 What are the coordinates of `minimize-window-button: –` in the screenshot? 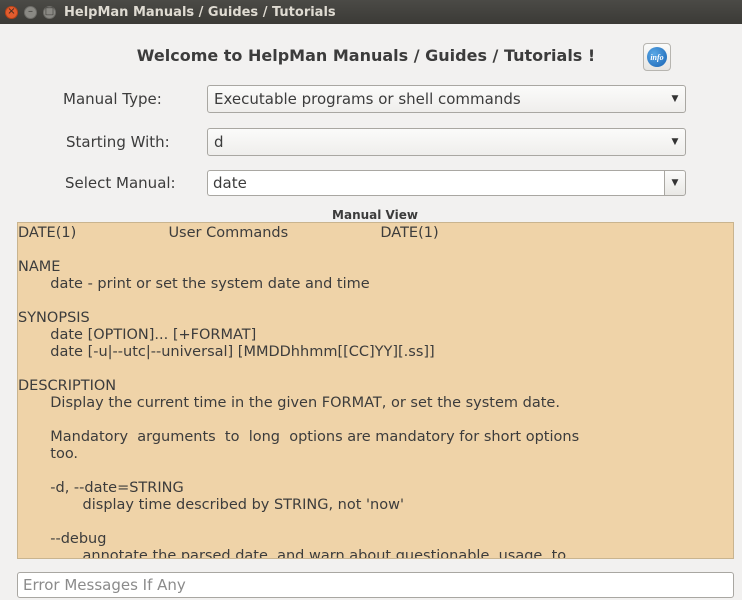 It's located at (30, 12).